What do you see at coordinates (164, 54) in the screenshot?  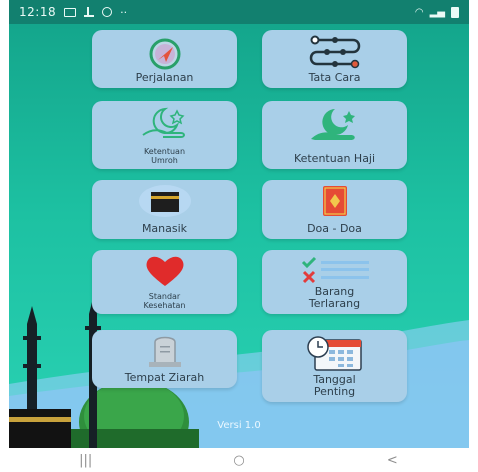 I see `compass-icon` at bounding box center [164, 54].